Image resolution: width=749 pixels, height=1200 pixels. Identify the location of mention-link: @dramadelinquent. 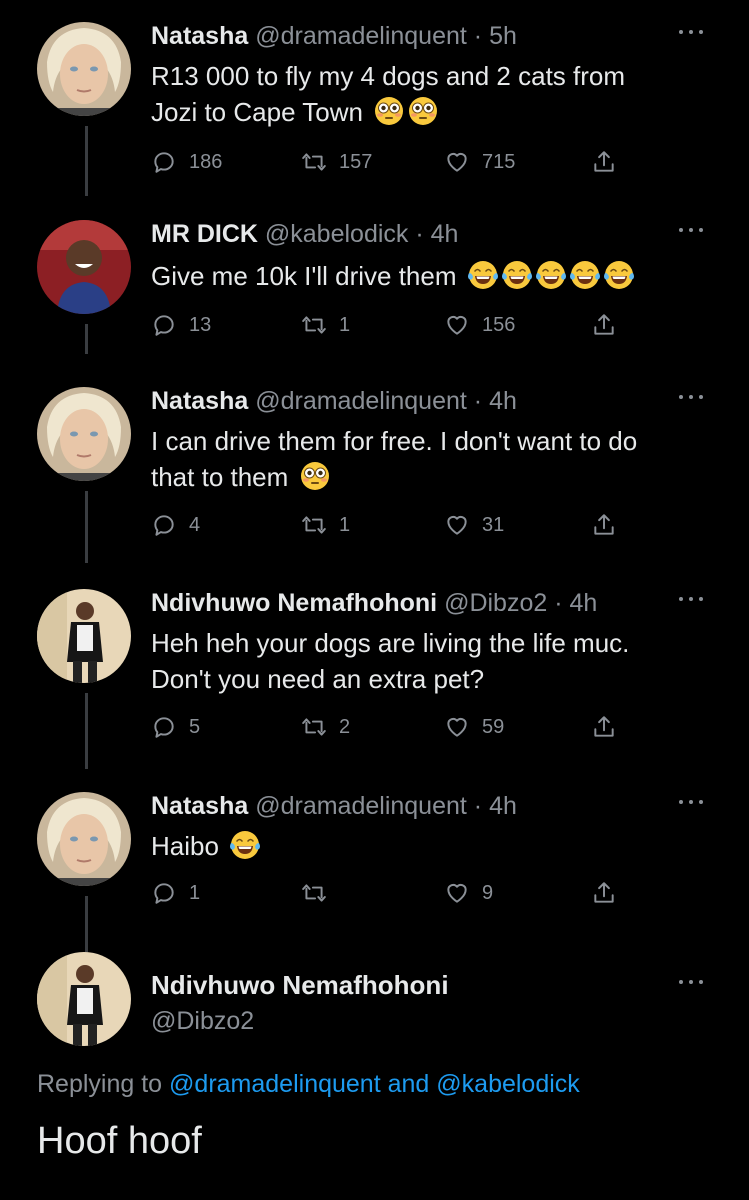
(275, 1084).